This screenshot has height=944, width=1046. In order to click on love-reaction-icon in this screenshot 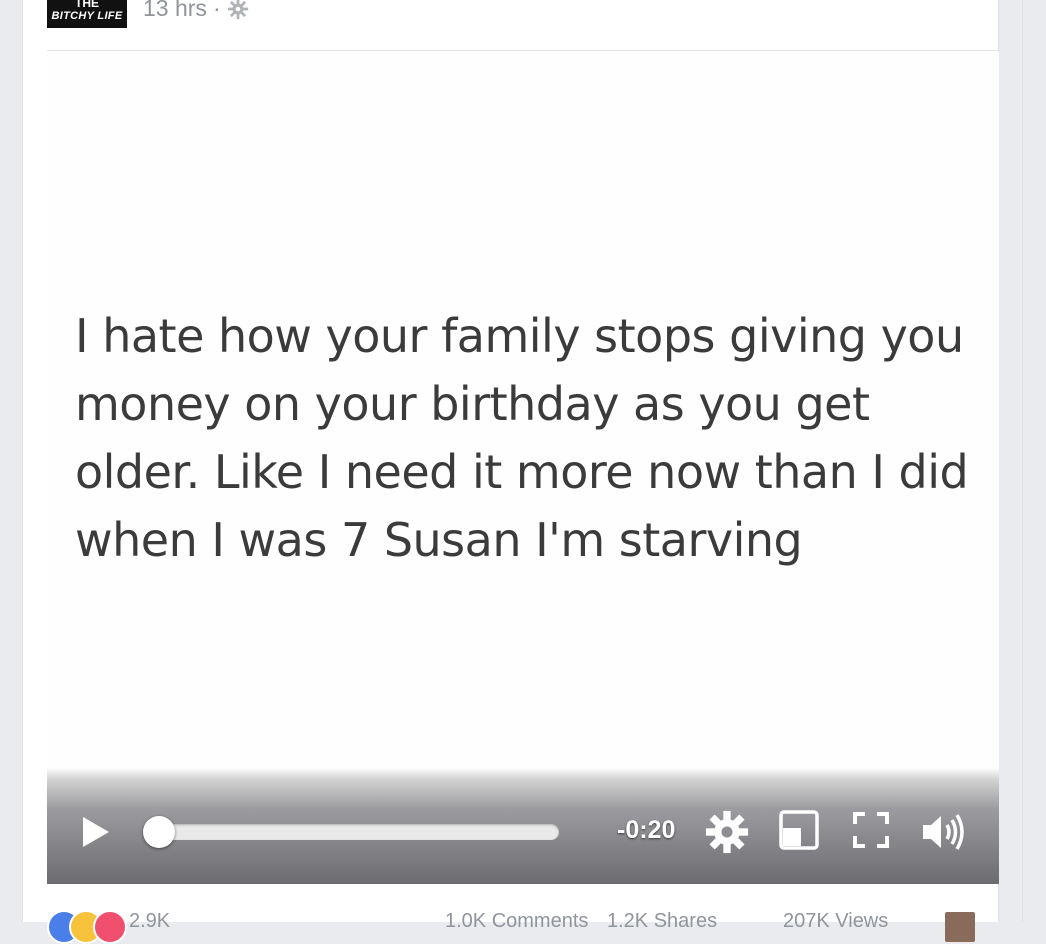, I will do `click(110, 927)`.